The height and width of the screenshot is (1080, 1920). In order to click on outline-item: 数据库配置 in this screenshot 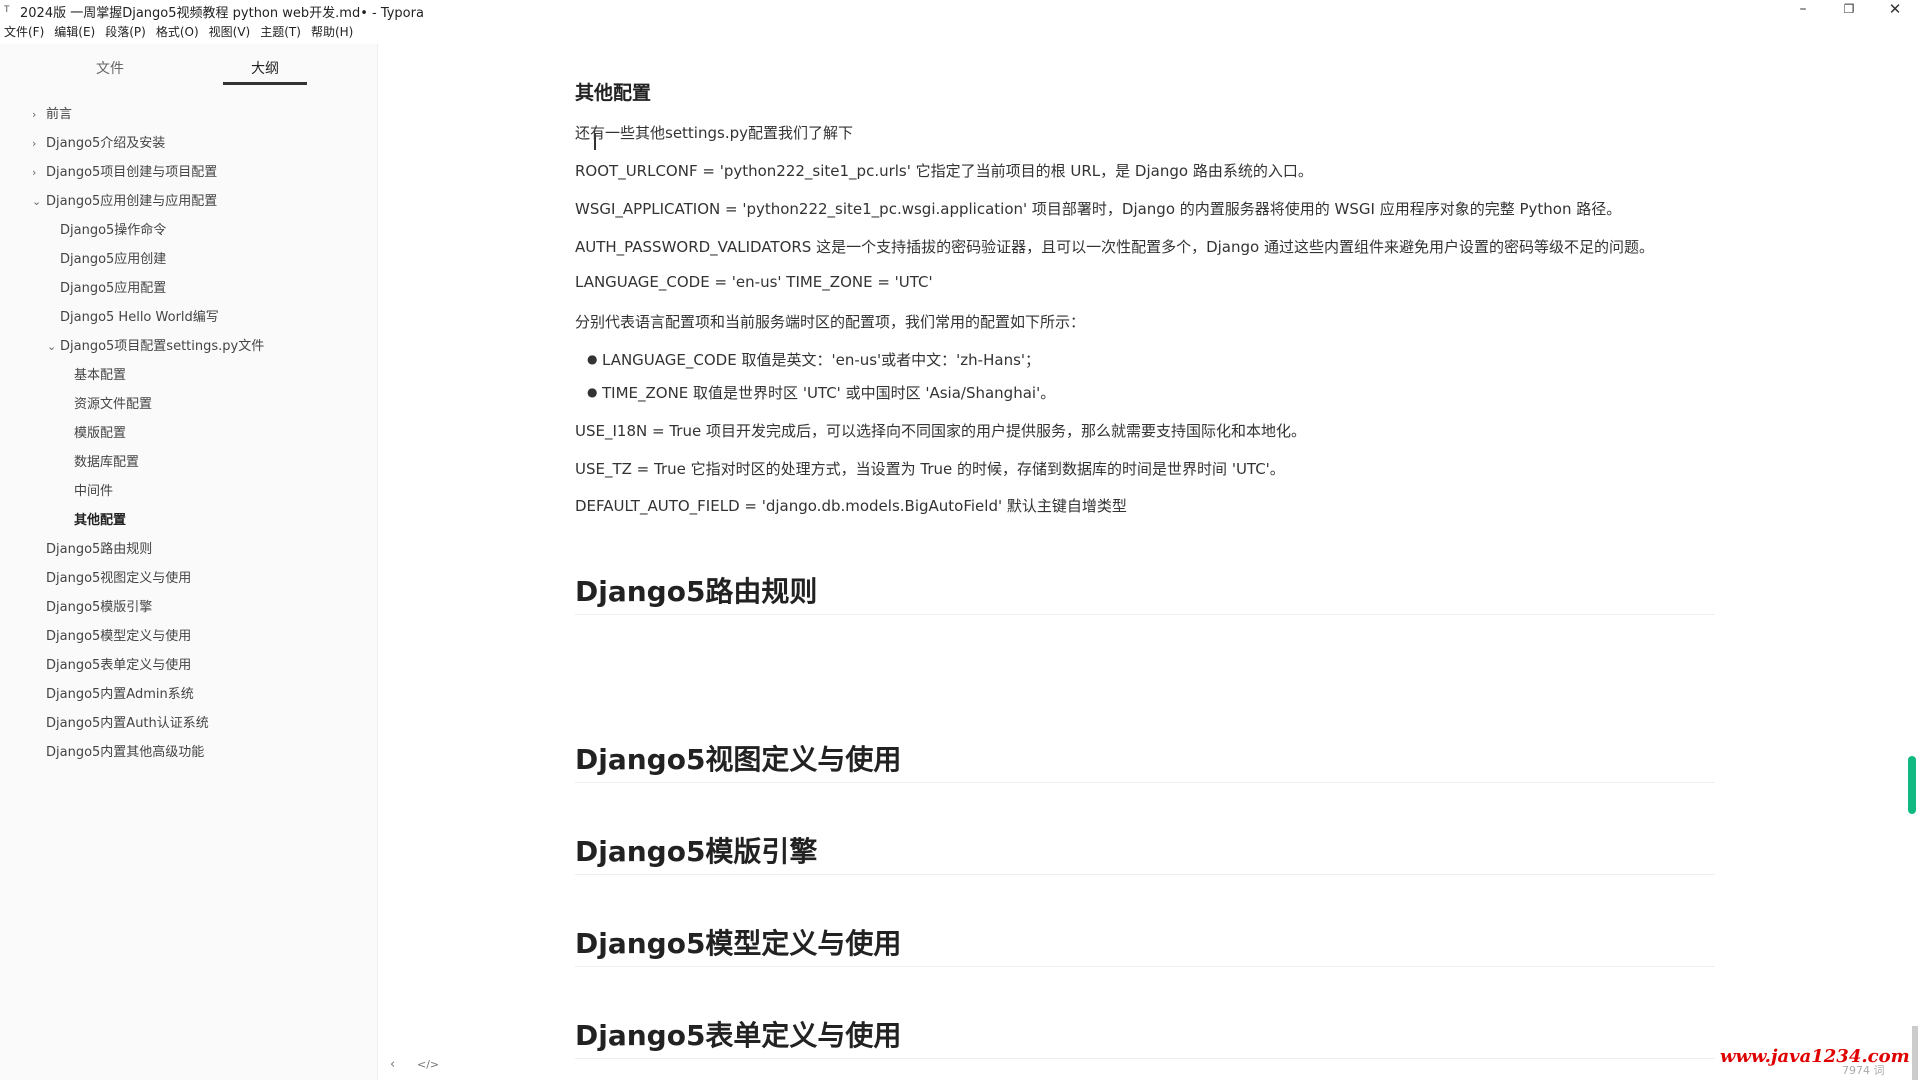, I will do `click(106, 462)`.